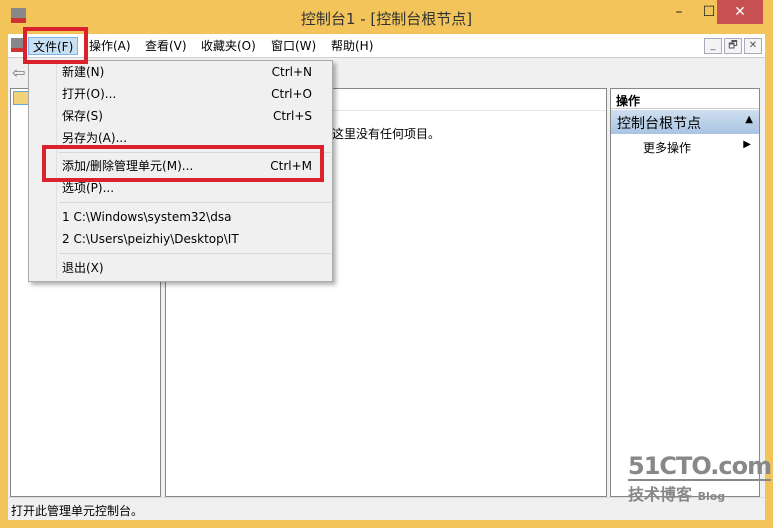  What do you see at coordinates (749, 119) in the screenshot?
I see `collapse-up-icon: ▲` at bounding box center [749, 119].